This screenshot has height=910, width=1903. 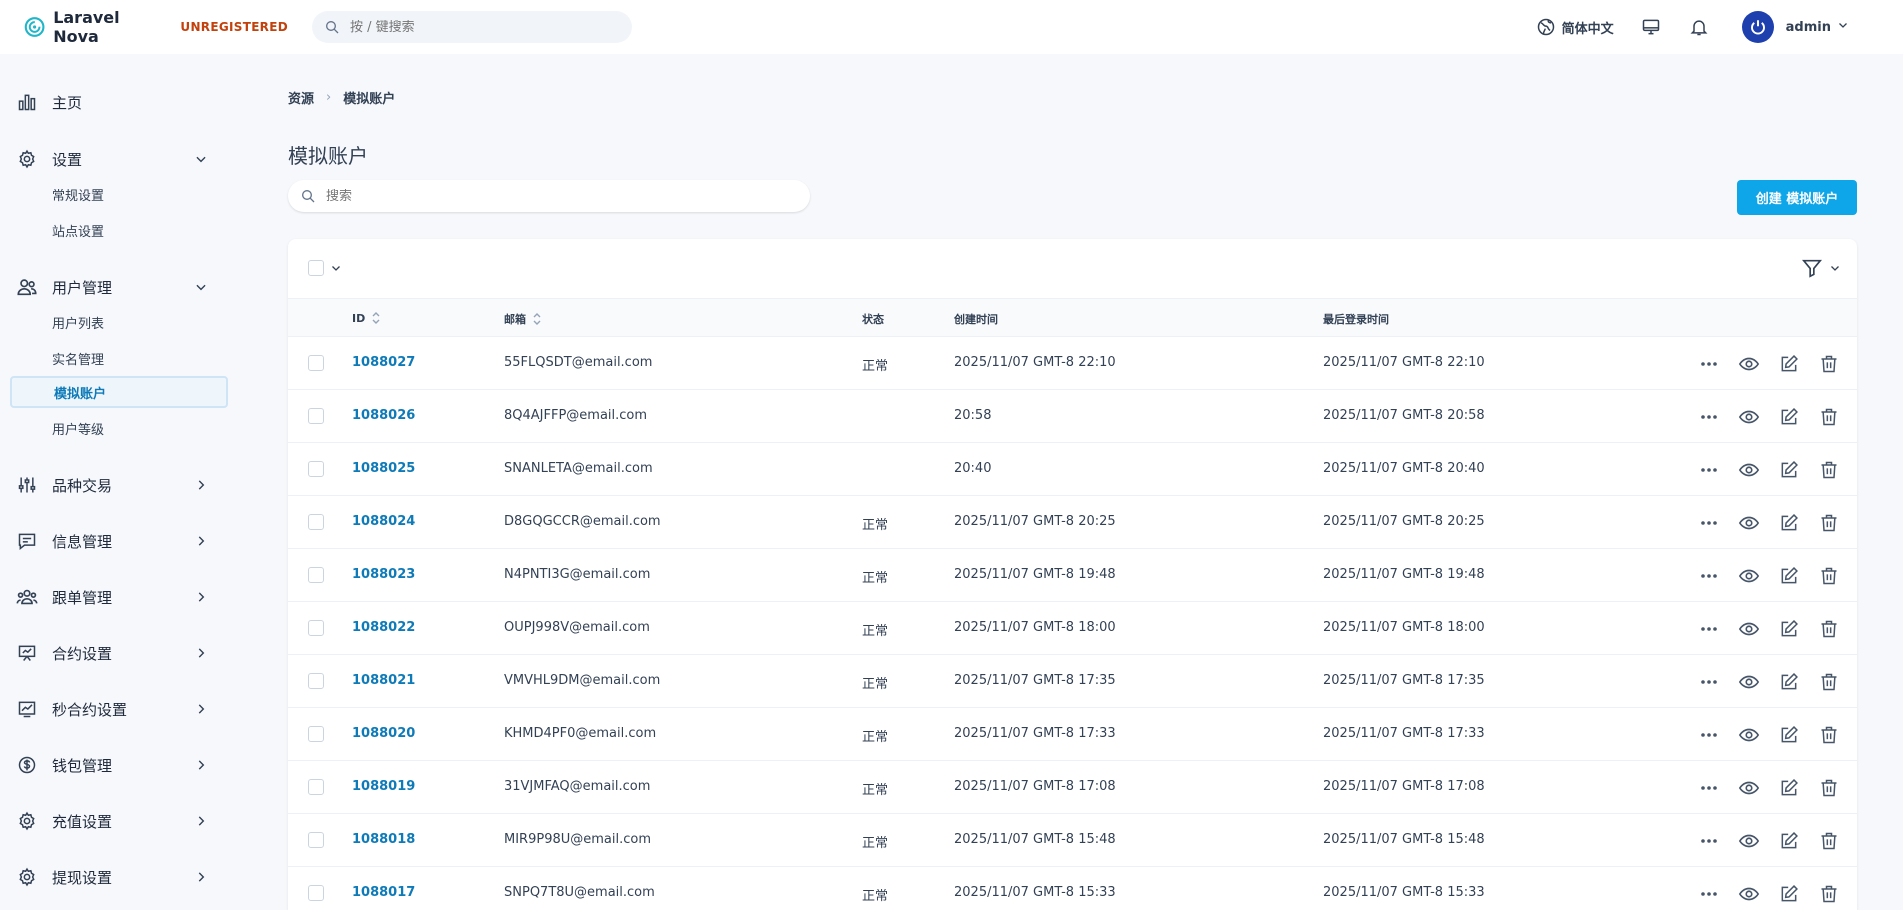 What do you see at coordinates (383, 362) in the screenshot?
I see `row-id-link: 1088027` at bounding box center [383, 362].